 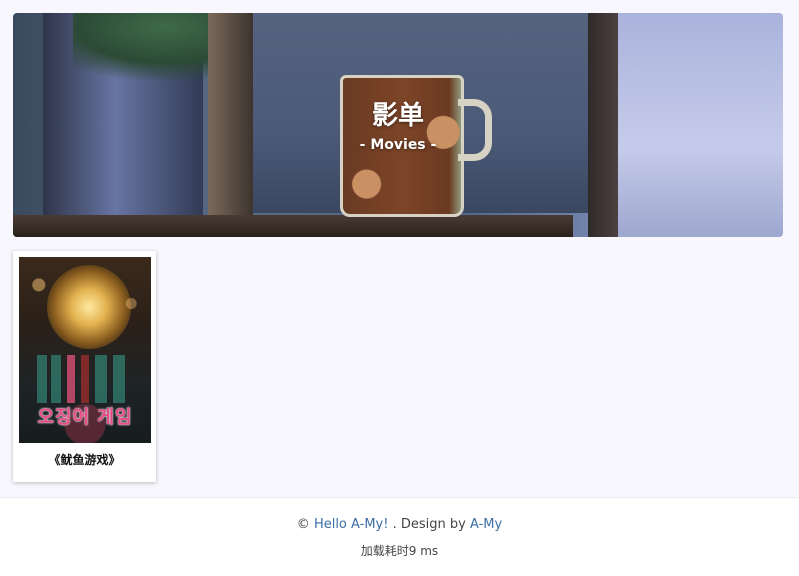 I want to click on poster-figures, so click(x=85, y=379).